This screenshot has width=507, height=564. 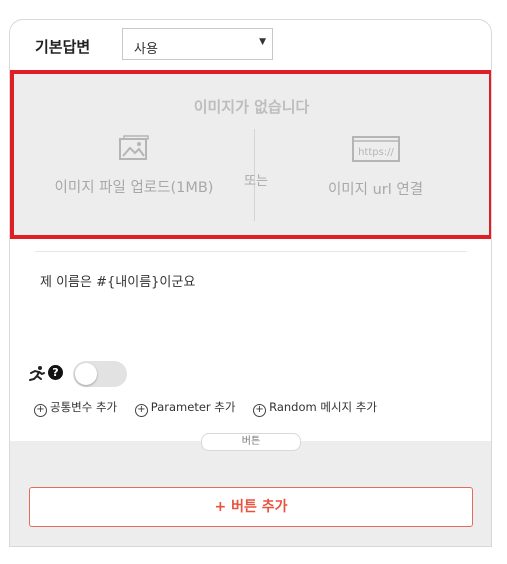 I want to click on help-icon: ?, so click(x=55, y=372).